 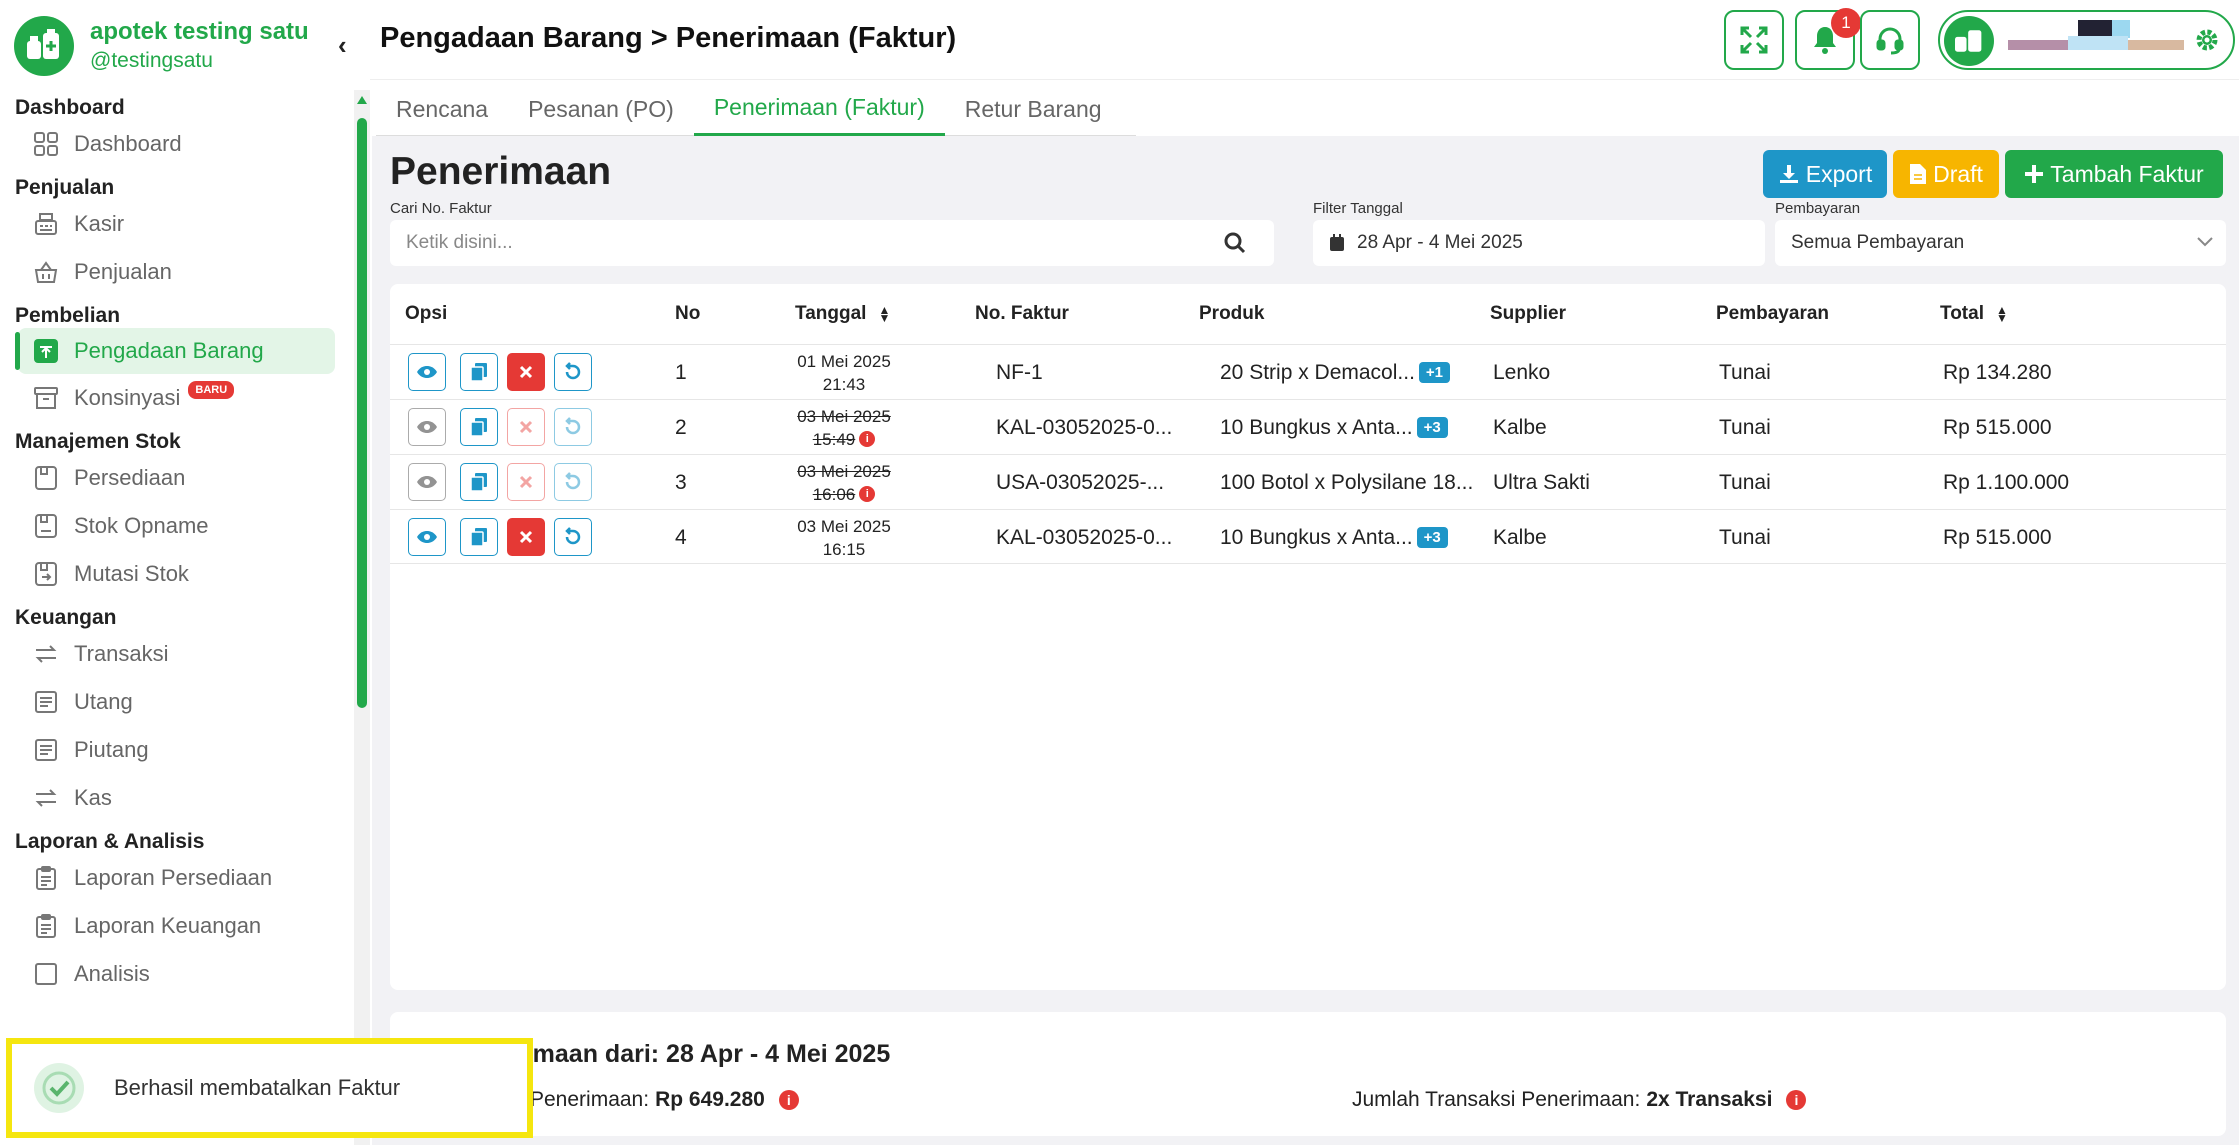 I want to click on sidebar-item-piutang: Piutang, so click(x=170, y=750).